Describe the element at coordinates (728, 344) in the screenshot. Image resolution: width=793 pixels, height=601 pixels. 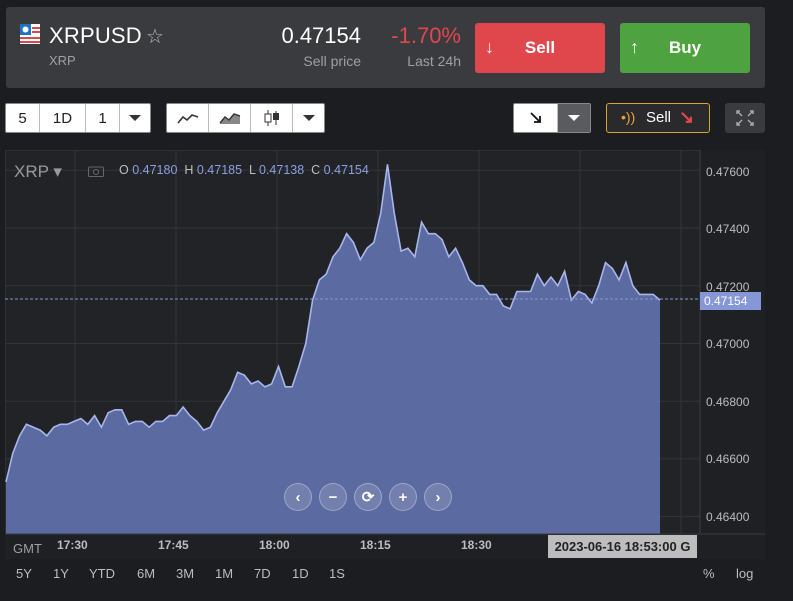
I see `y-tick: 0.47000` at that location.